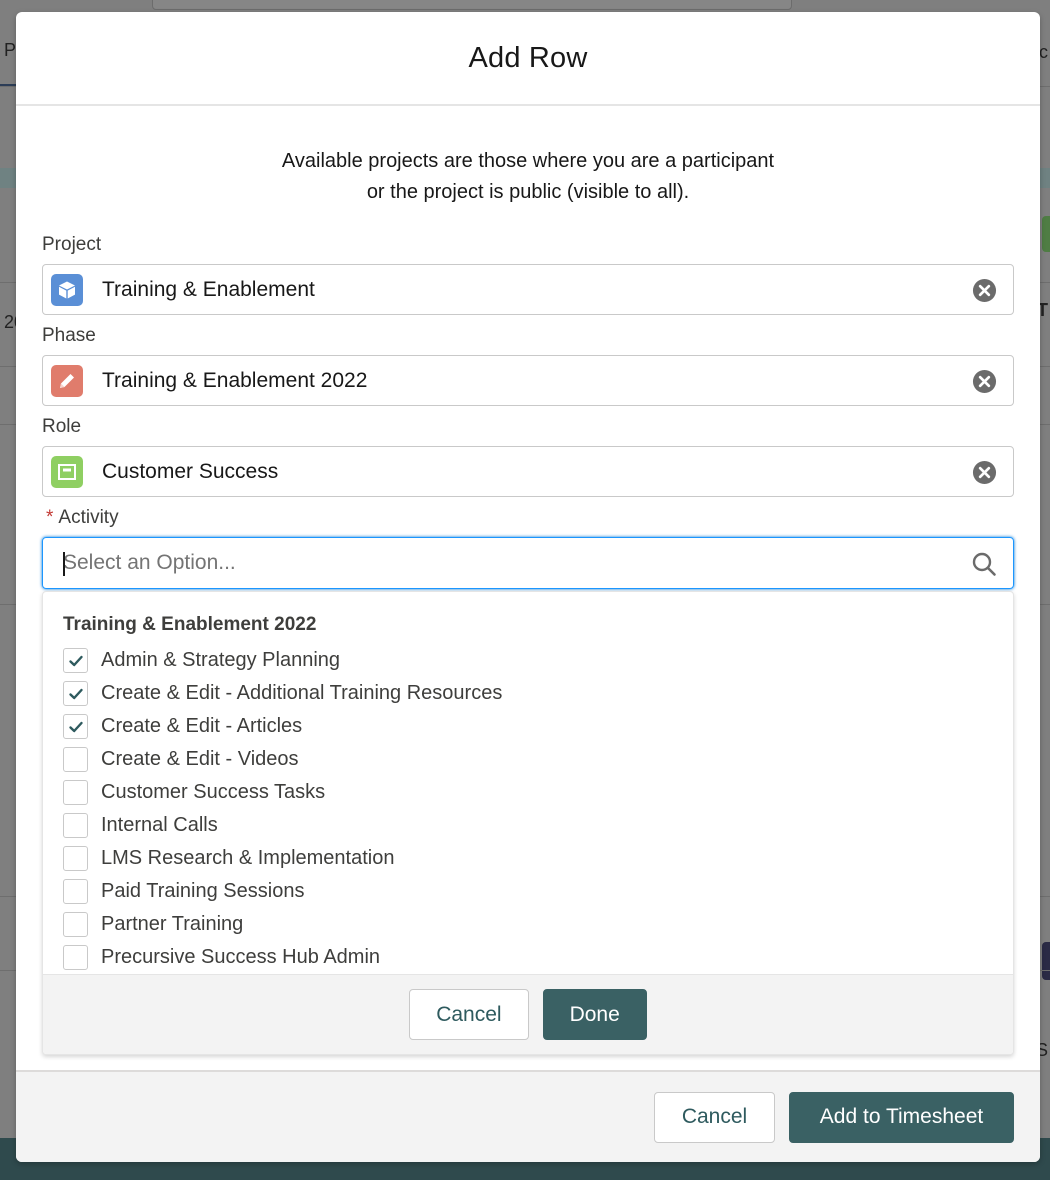  What do you see at coordinates (528, 660) in the screenshot?
I see `activity-option: Admin & Strategy Planning` at bounding box center [528, 660].